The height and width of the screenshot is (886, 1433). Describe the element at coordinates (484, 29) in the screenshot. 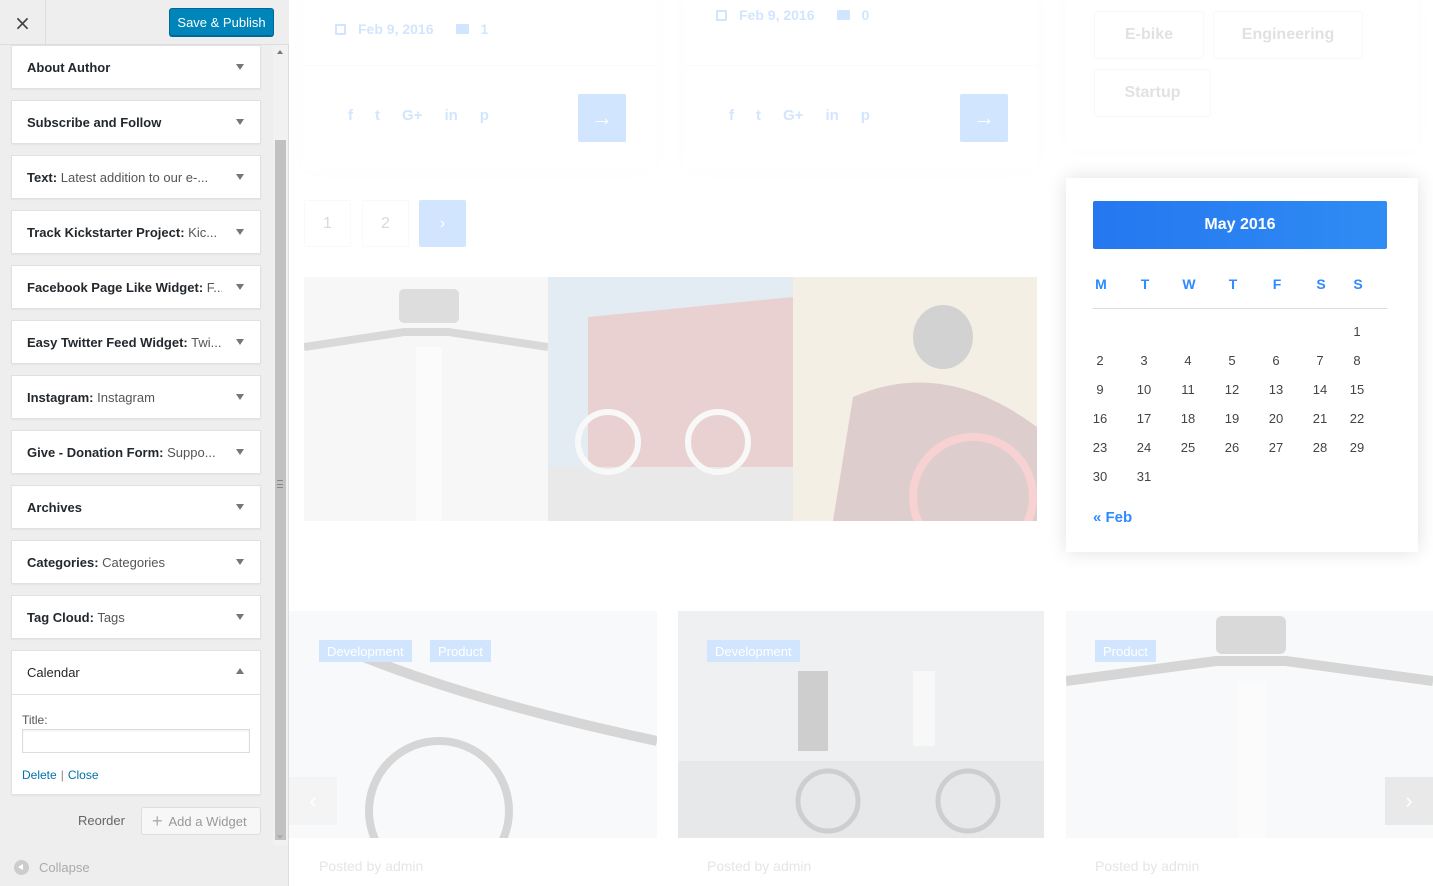

I see `post-comment-count: 1` at that location.